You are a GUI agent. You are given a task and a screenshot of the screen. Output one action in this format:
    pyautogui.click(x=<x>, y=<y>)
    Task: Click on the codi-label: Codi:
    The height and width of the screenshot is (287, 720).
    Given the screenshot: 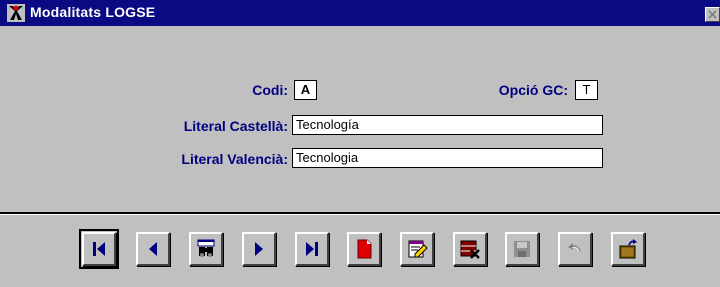 What is the action you would take?
    pyautogui.click(x=270, y=90)
    